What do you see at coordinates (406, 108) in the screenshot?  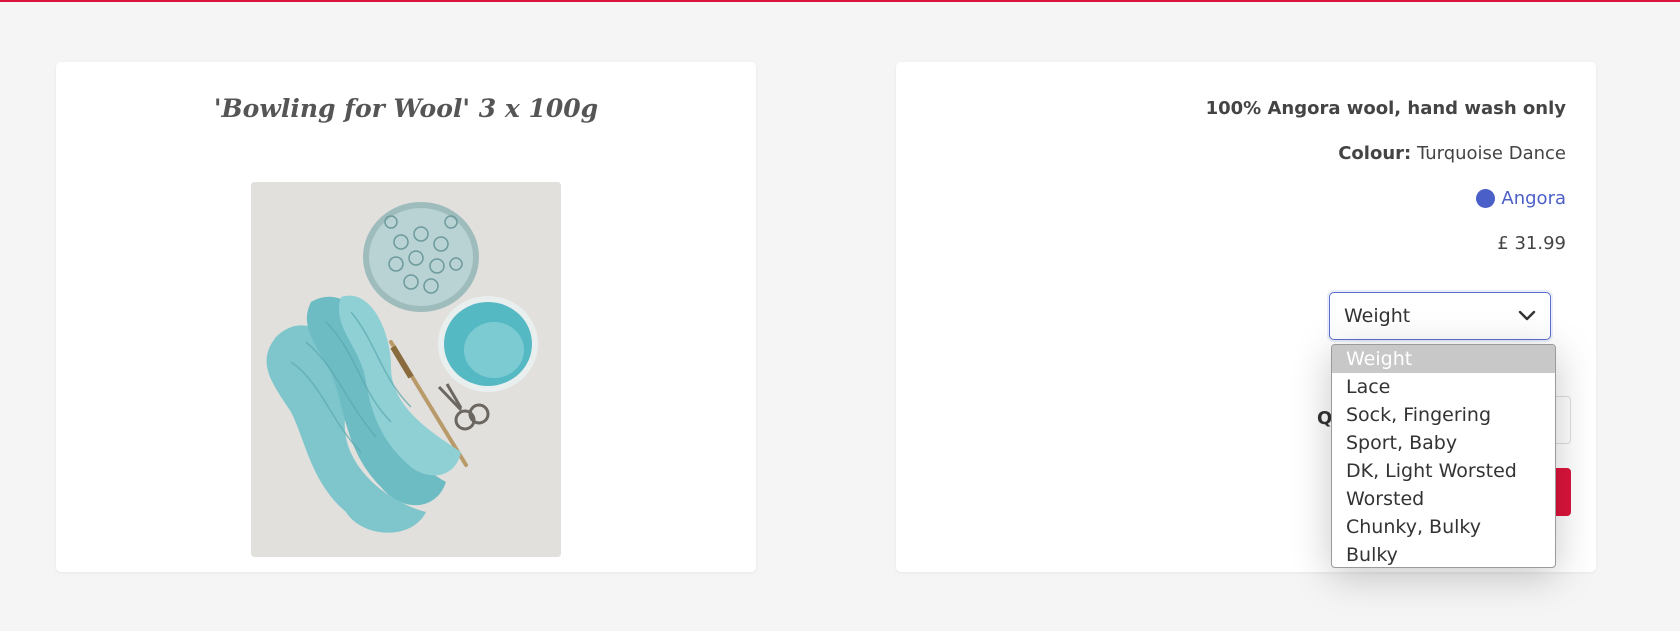 I see `product-title: 'Bowling for Wool' 3 x 100g` at bounding box center [406, 108].